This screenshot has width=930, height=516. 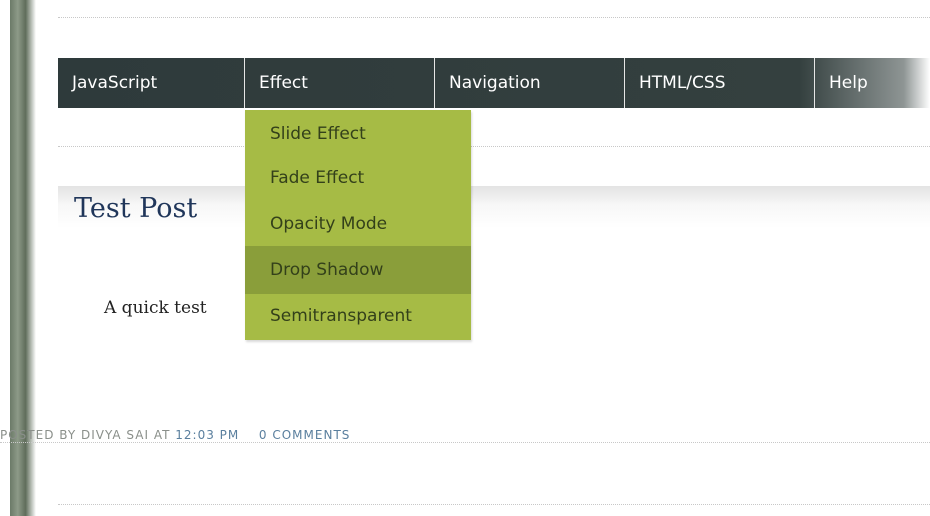 I want to click on posted-by-label: POSTED BY DIVYA SAI, so click(x=74, y=435).